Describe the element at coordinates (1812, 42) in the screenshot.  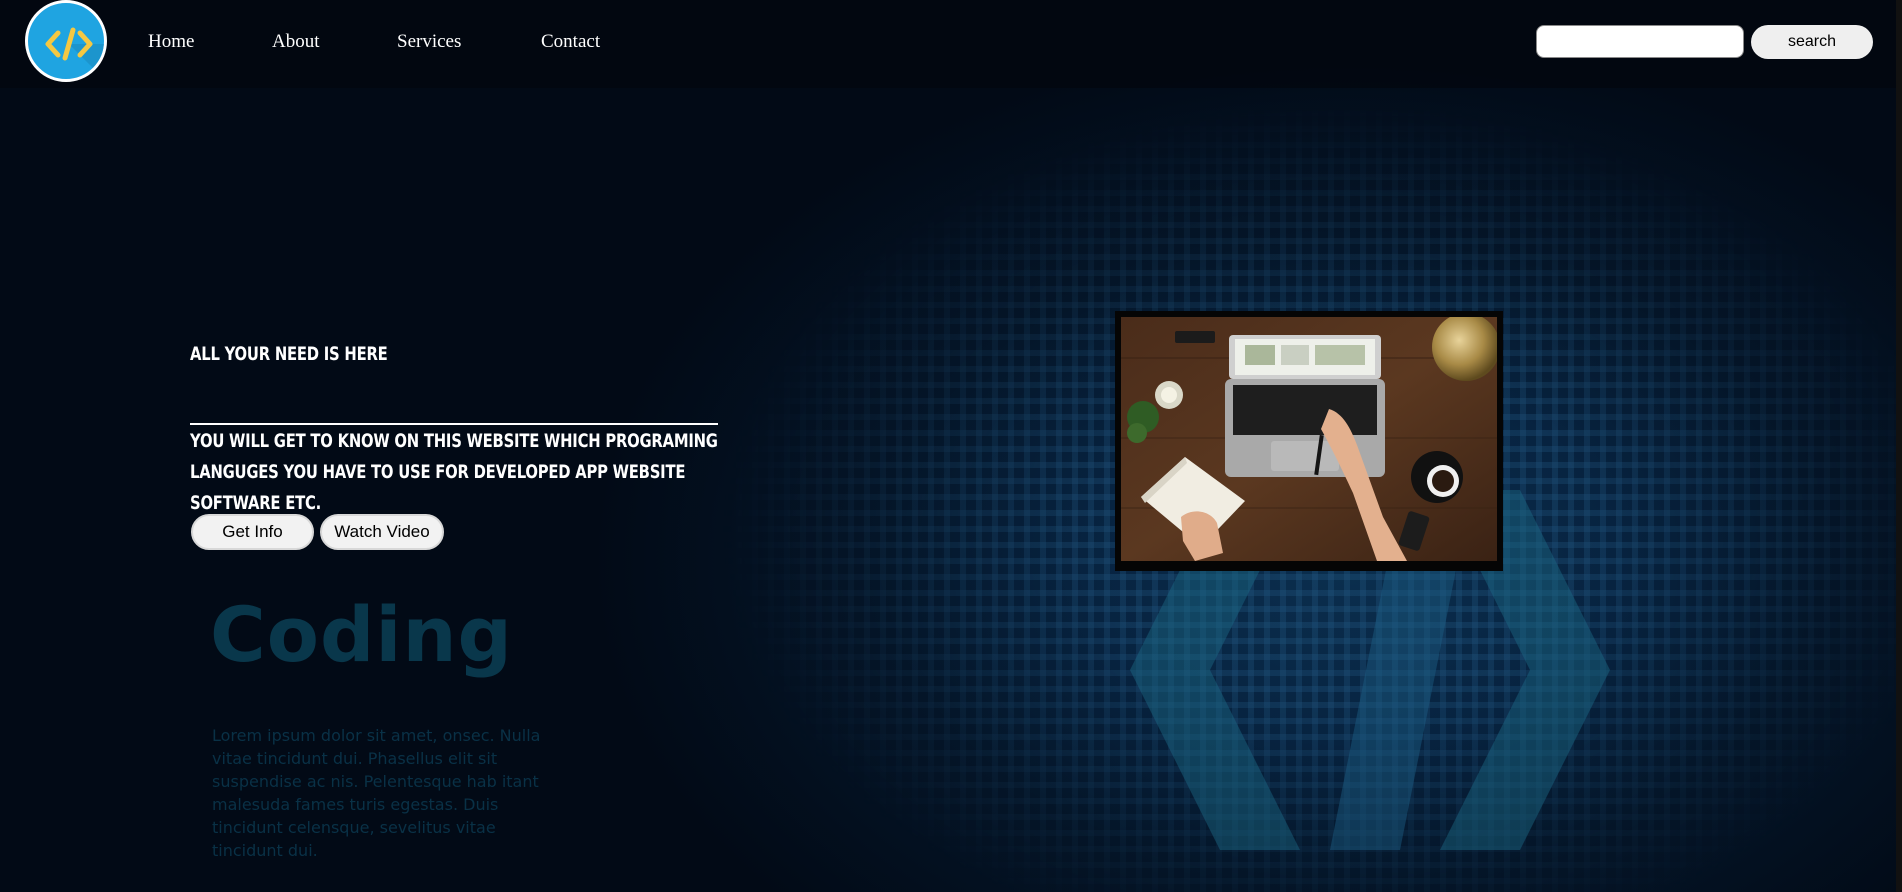
I see `search-button: search` at that location.